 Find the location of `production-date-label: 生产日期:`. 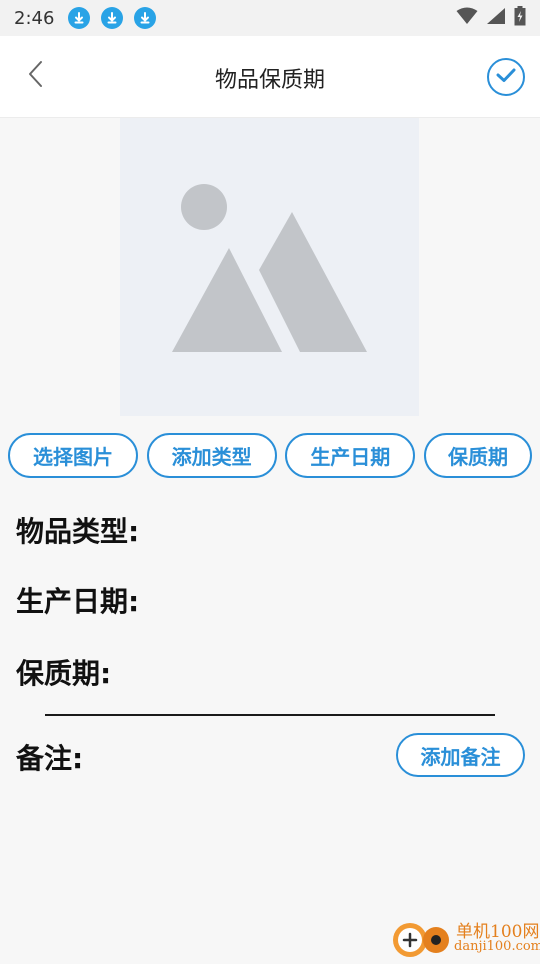

production-date-label: 生产日期: is located at coordinates (78, 601).